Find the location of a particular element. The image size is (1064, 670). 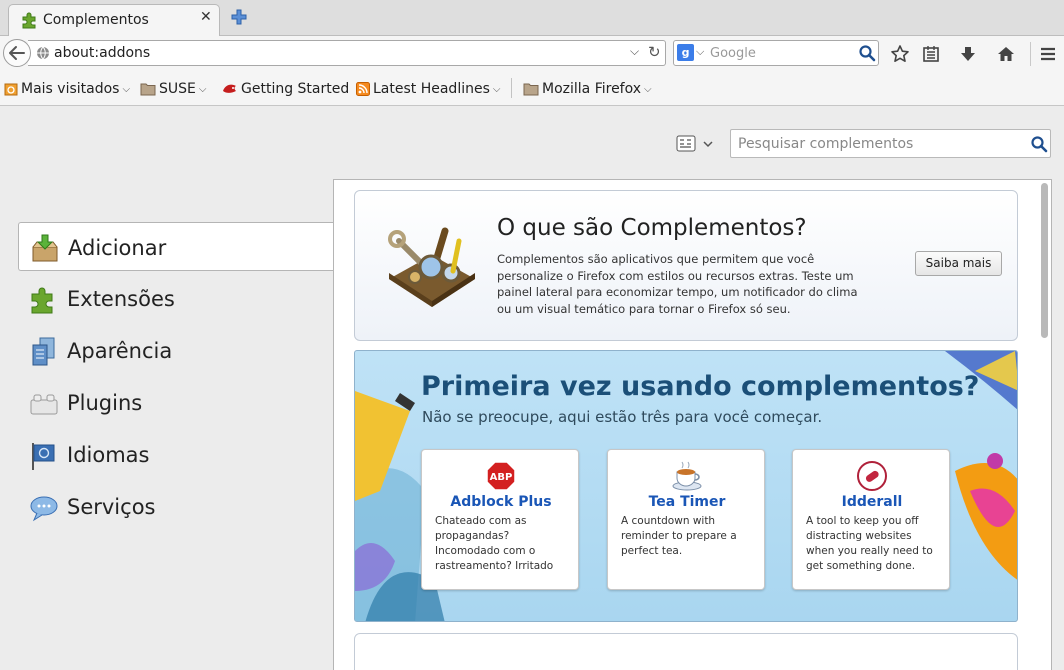

get-addons-icon is located at coordinates (45, 248).